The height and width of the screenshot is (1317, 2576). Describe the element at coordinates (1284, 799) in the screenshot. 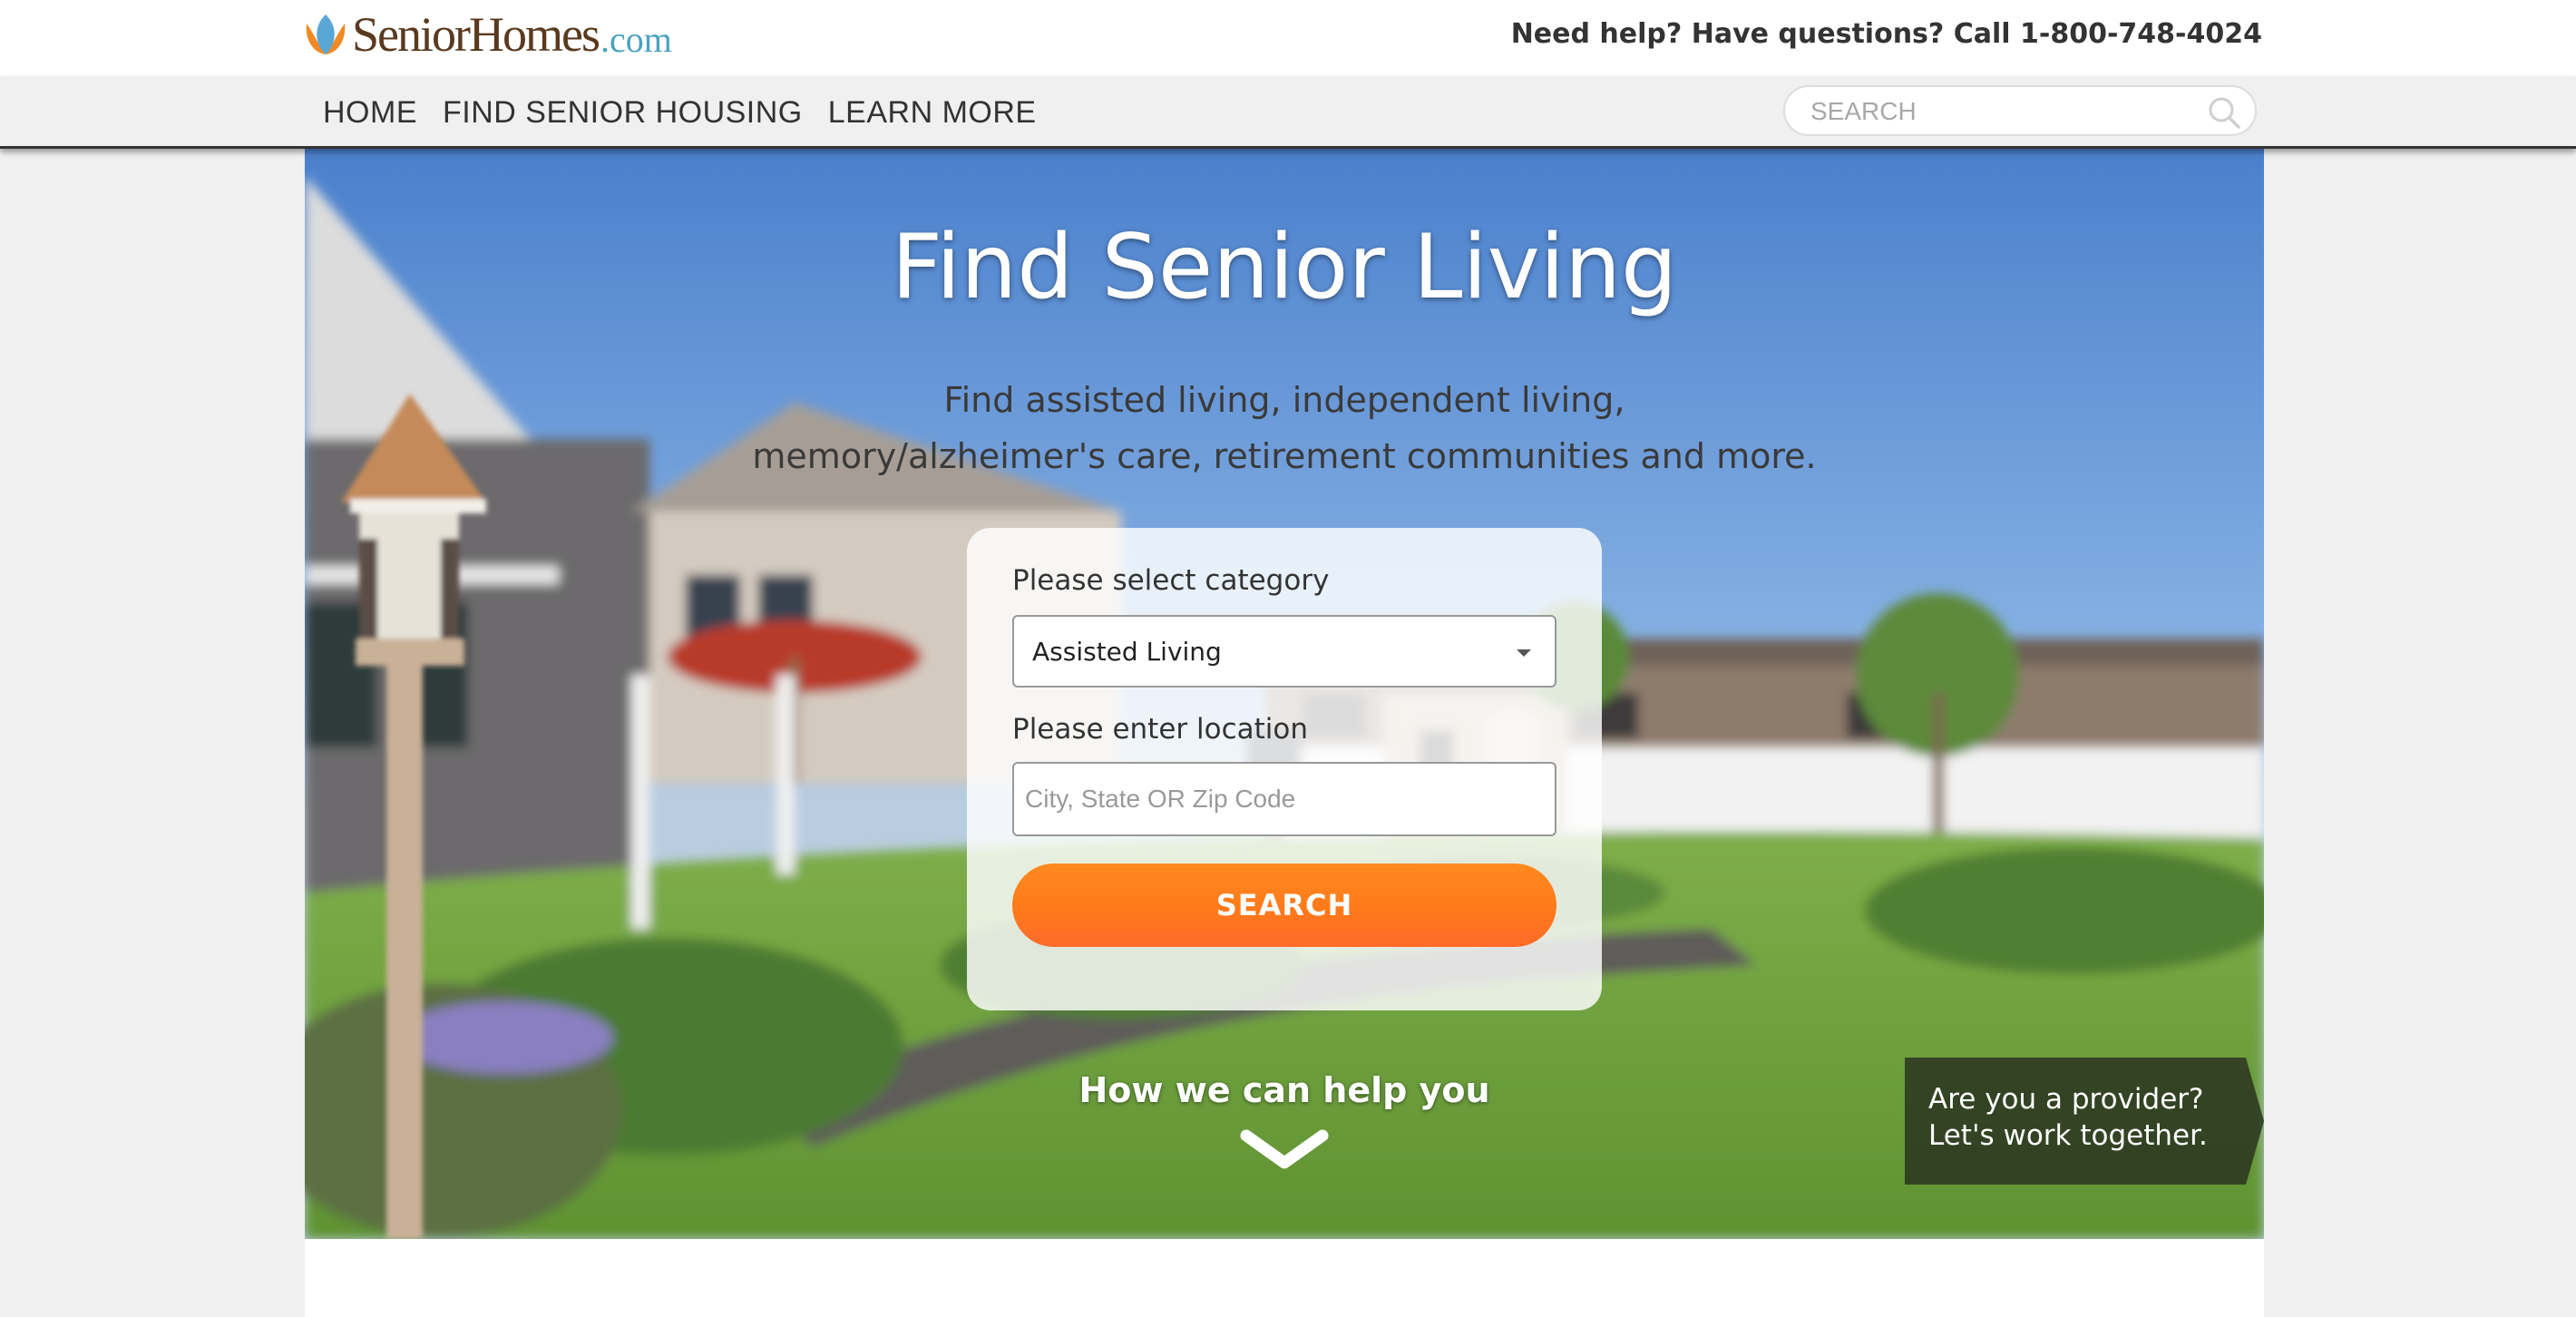

I see `location-input` at that location.